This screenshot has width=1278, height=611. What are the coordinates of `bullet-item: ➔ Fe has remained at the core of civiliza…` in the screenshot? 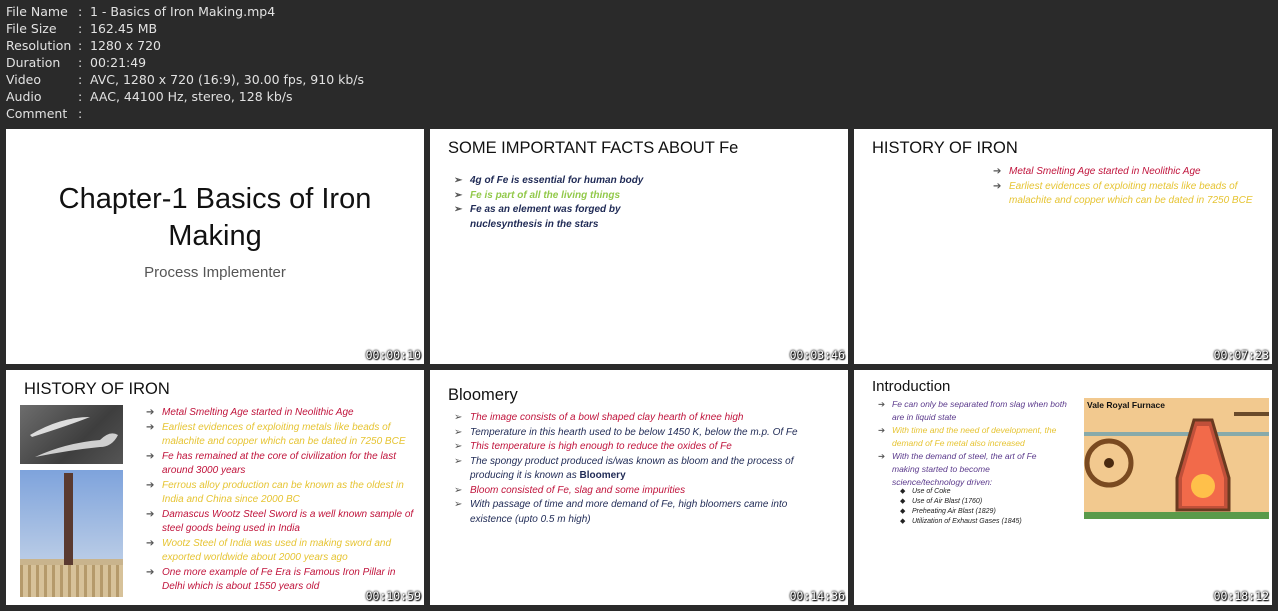 It's located at (271, 463).